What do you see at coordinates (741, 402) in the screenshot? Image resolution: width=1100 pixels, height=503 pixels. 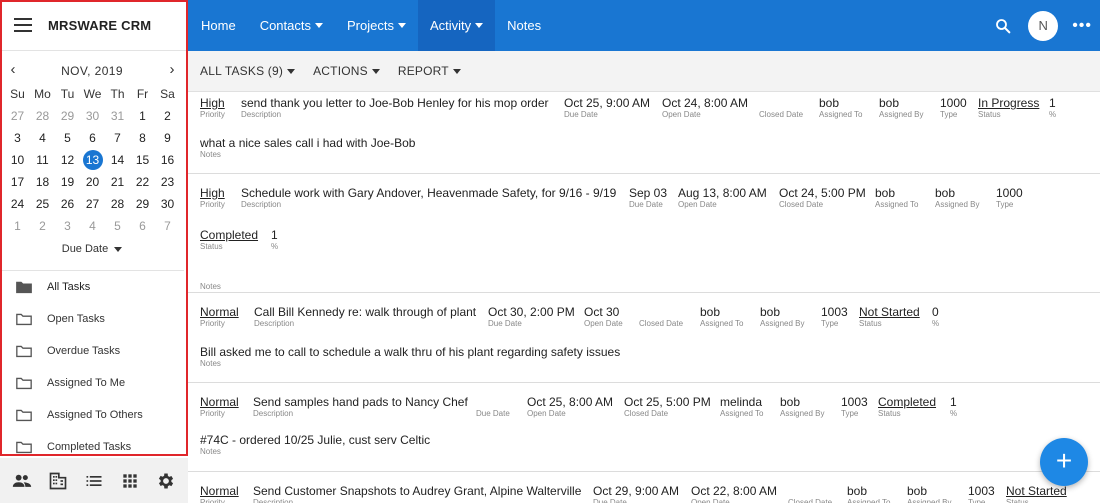 I see `task-assigned-to-value: melinda` at bounding box center [741, 402].